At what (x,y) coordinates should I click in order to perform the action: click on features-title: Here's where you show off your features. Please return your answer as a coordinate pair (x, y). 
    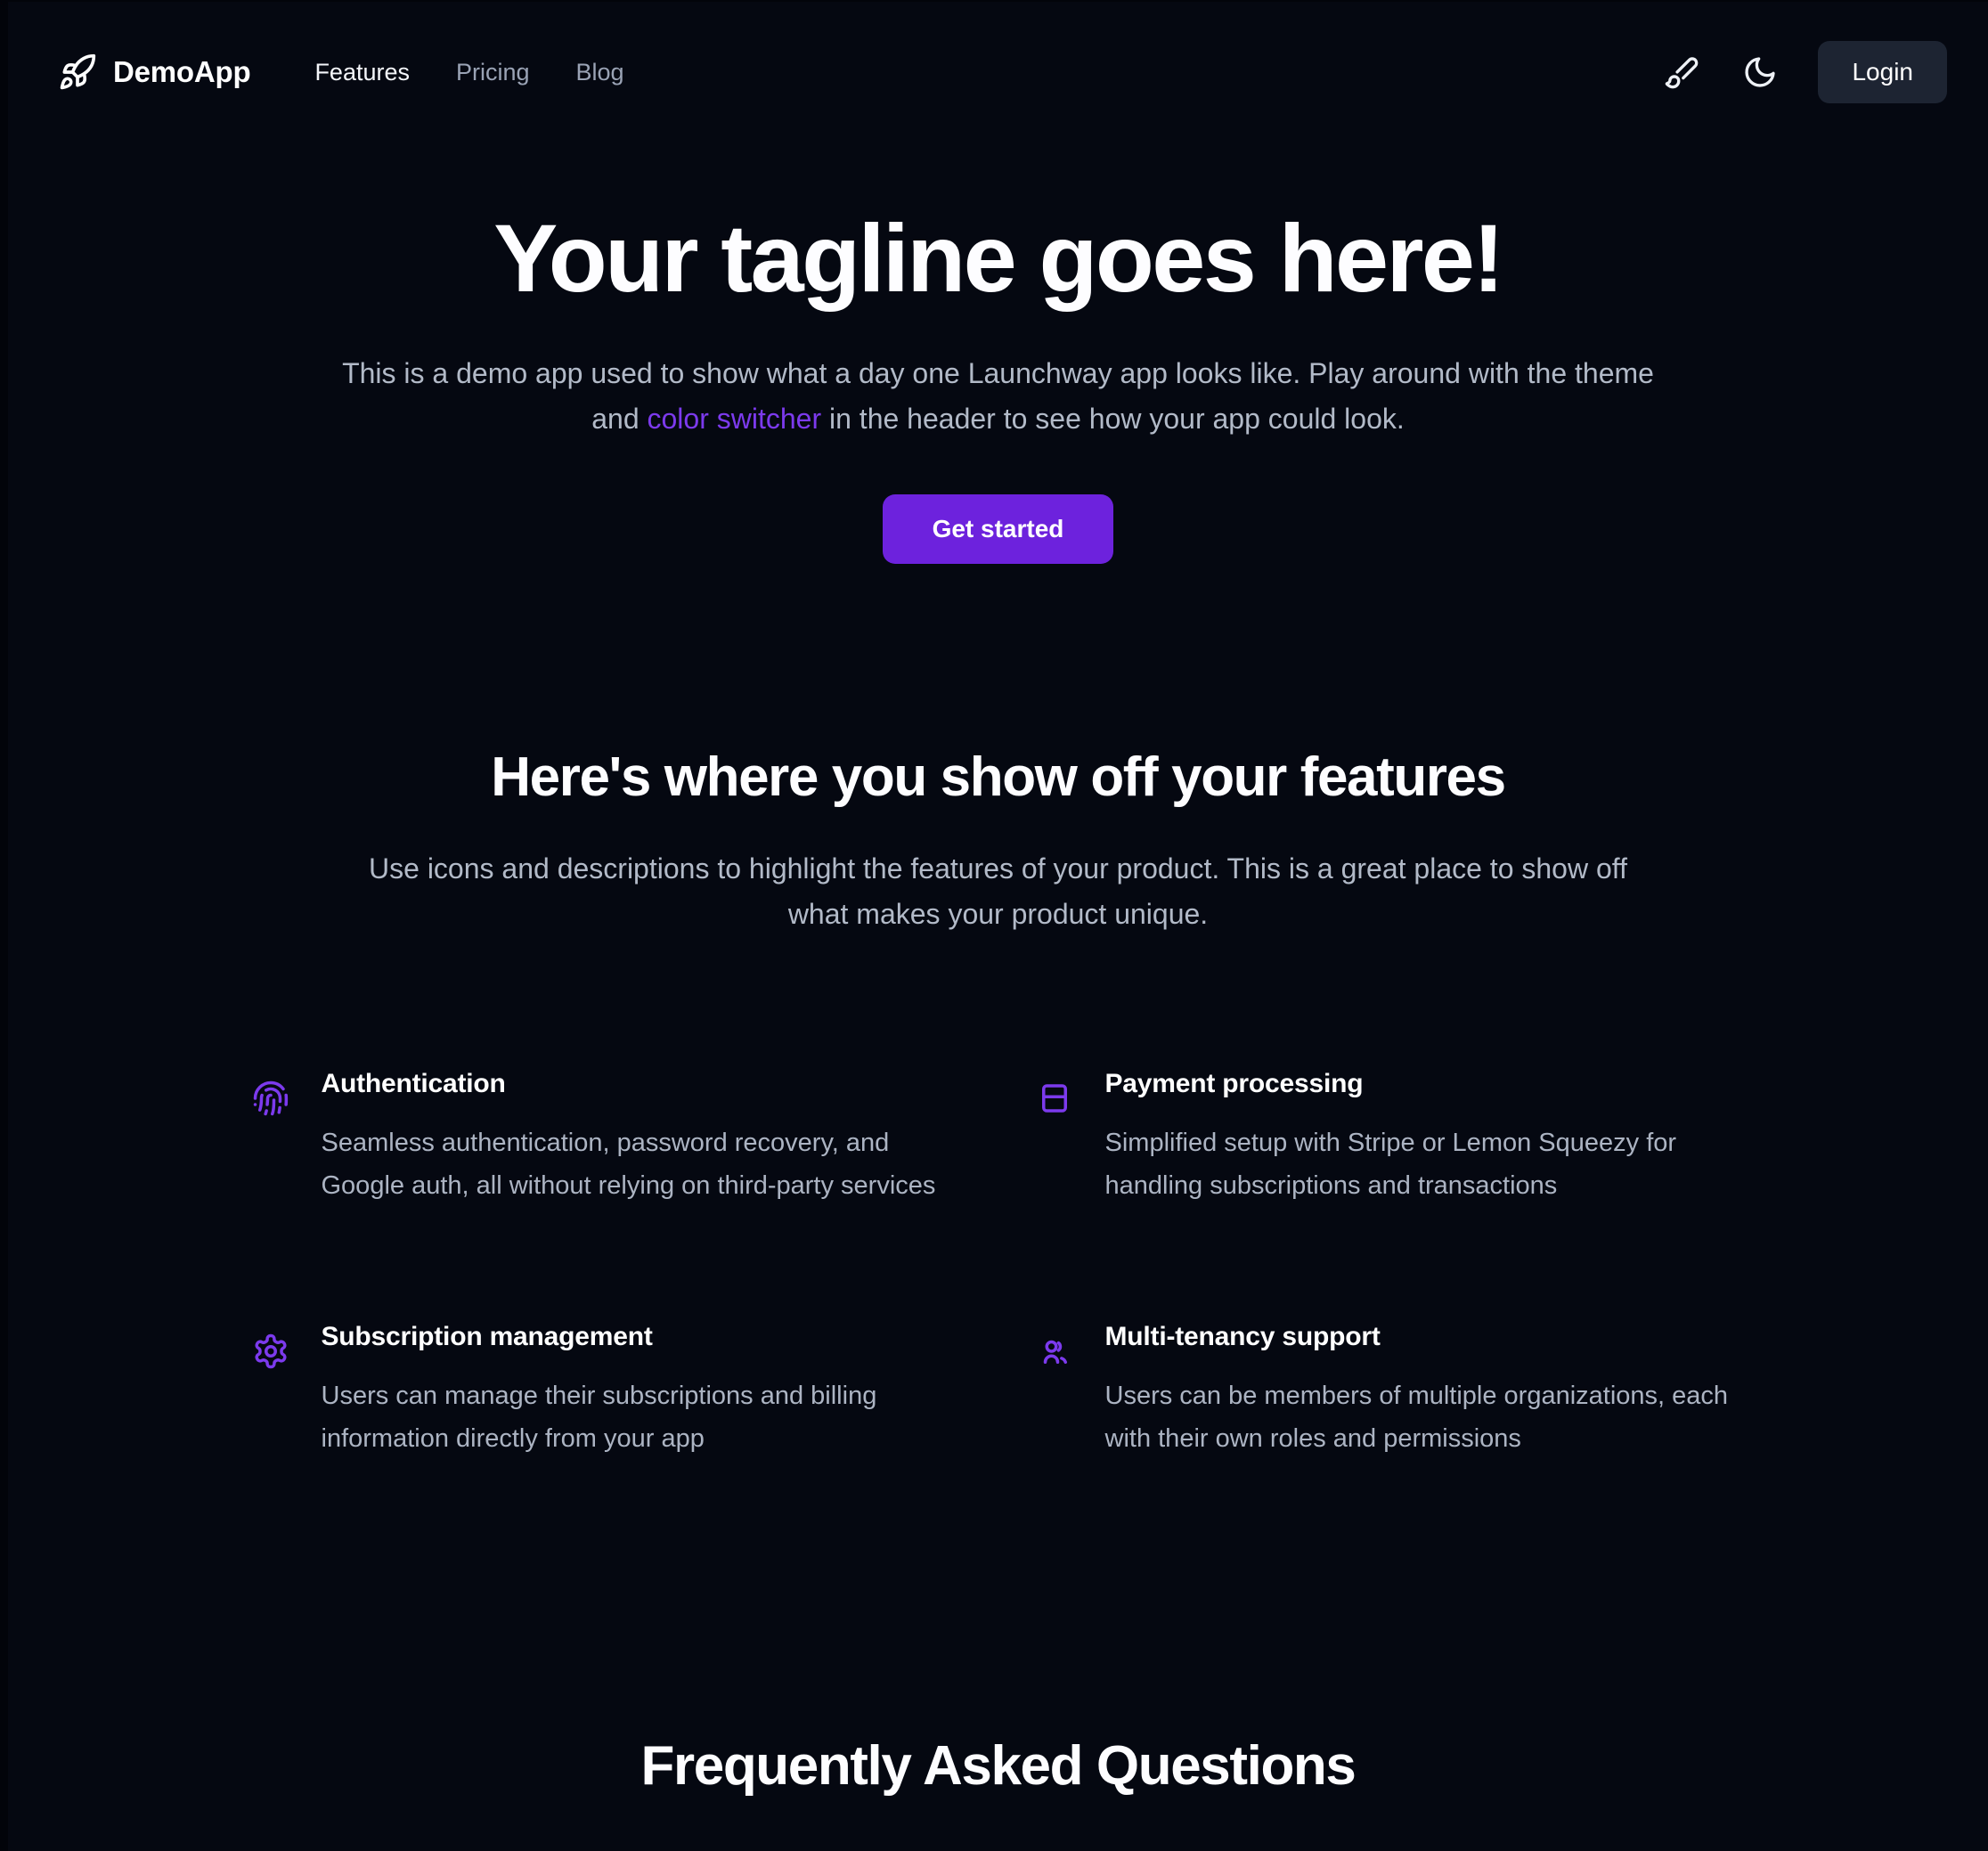
    Looking at the image, I should click on (998, 777).